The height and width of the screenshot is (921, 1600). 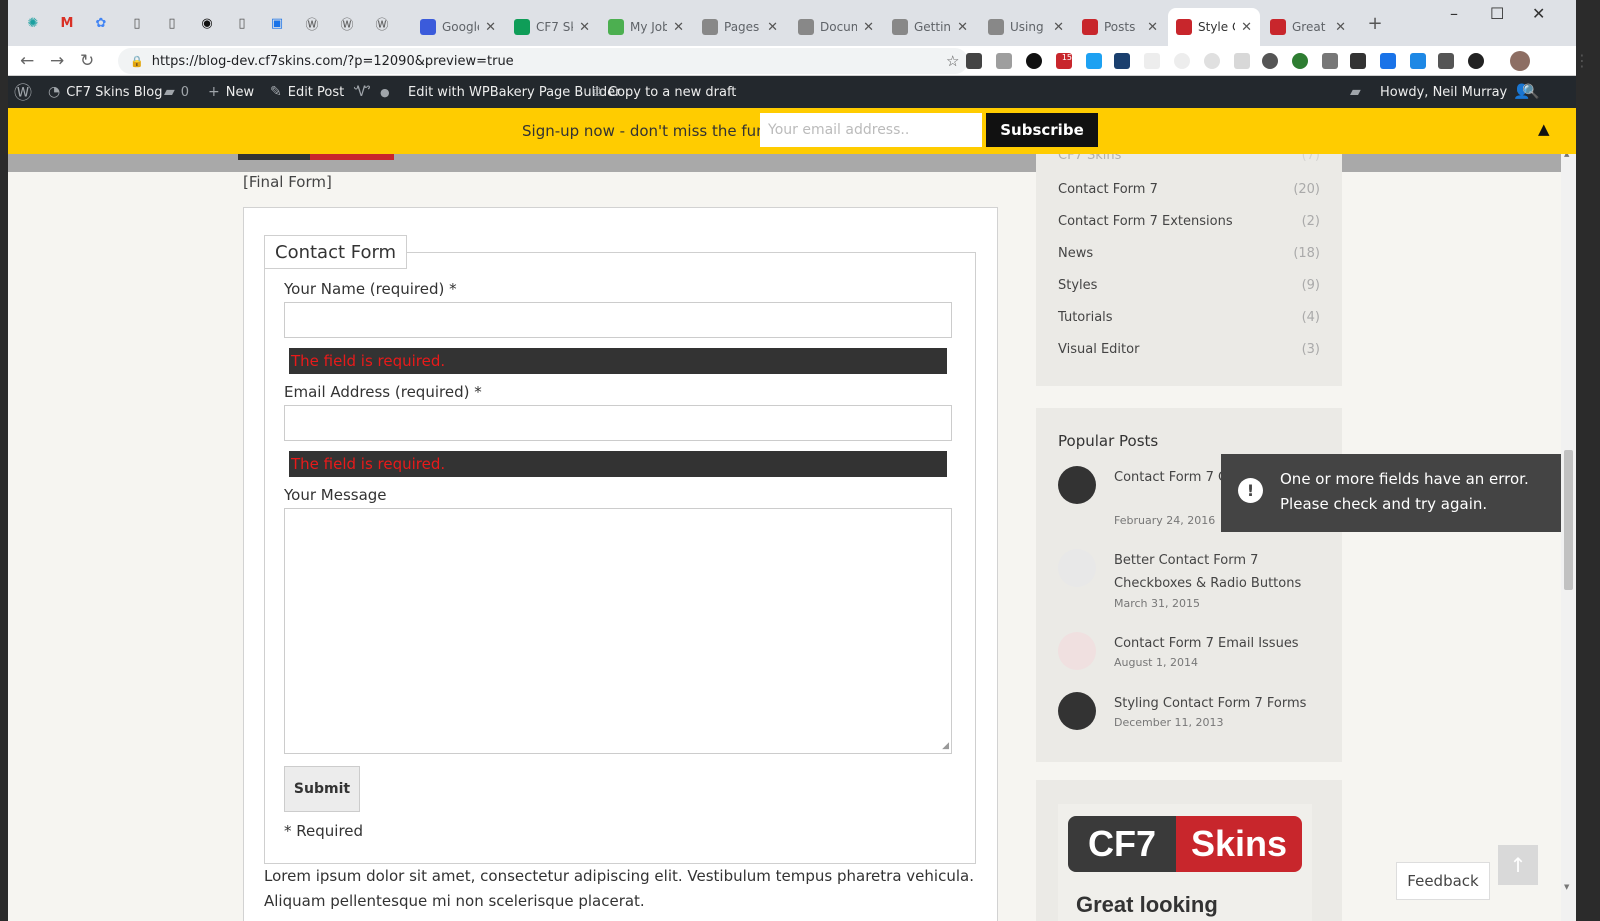 I want to click on browser-tab: Posts ✕, so click(x=1120, y=27).